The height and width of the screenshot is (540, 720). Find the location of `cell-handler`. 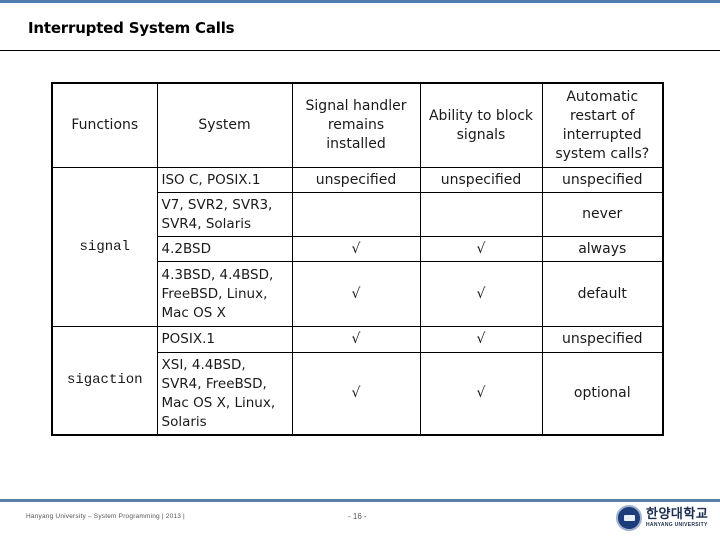

cell-handler is located at coordinates (356, 214).